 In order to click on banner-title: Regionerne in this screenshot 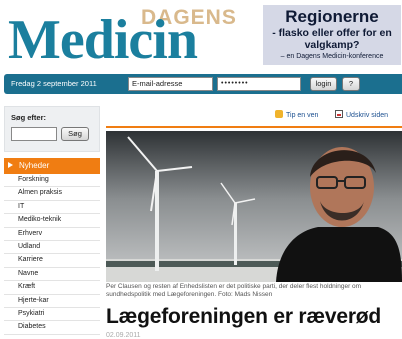, I will do `click(332, 16)`.